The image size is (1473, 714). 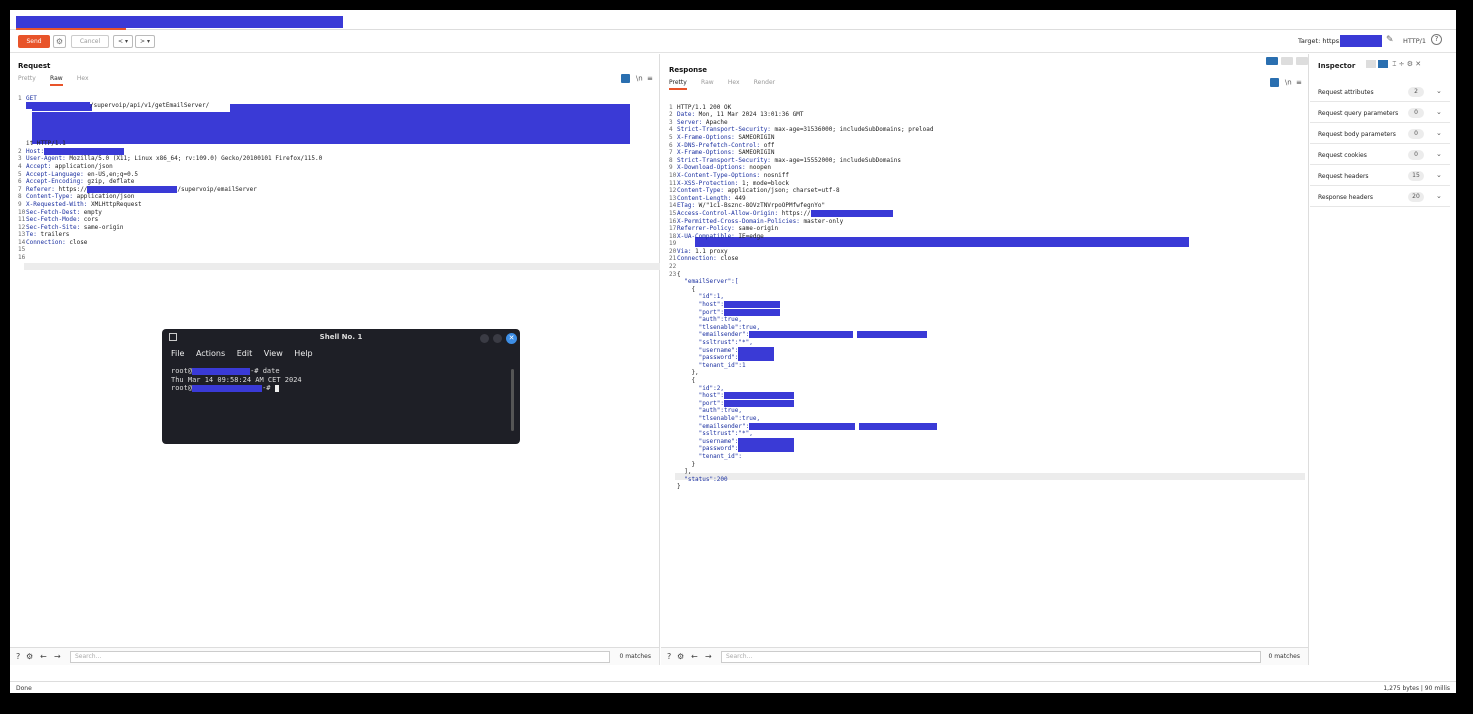 What do you see at coordinates (1371, 64) in the screenshot?
I see `inspector-layout-icon` at bounding box center [1371, 64].